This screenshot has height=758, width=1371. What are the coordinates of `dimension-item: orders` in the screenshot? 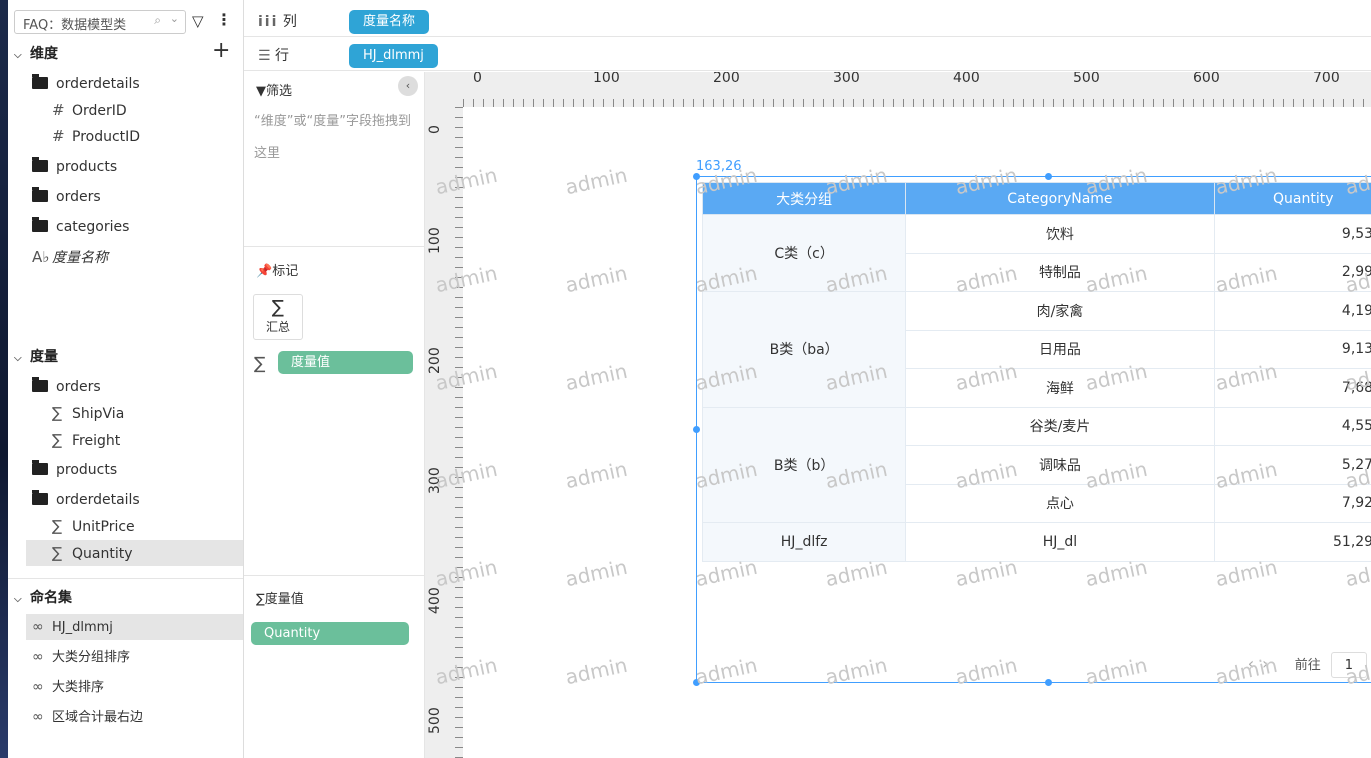 It's located at (66, 197).